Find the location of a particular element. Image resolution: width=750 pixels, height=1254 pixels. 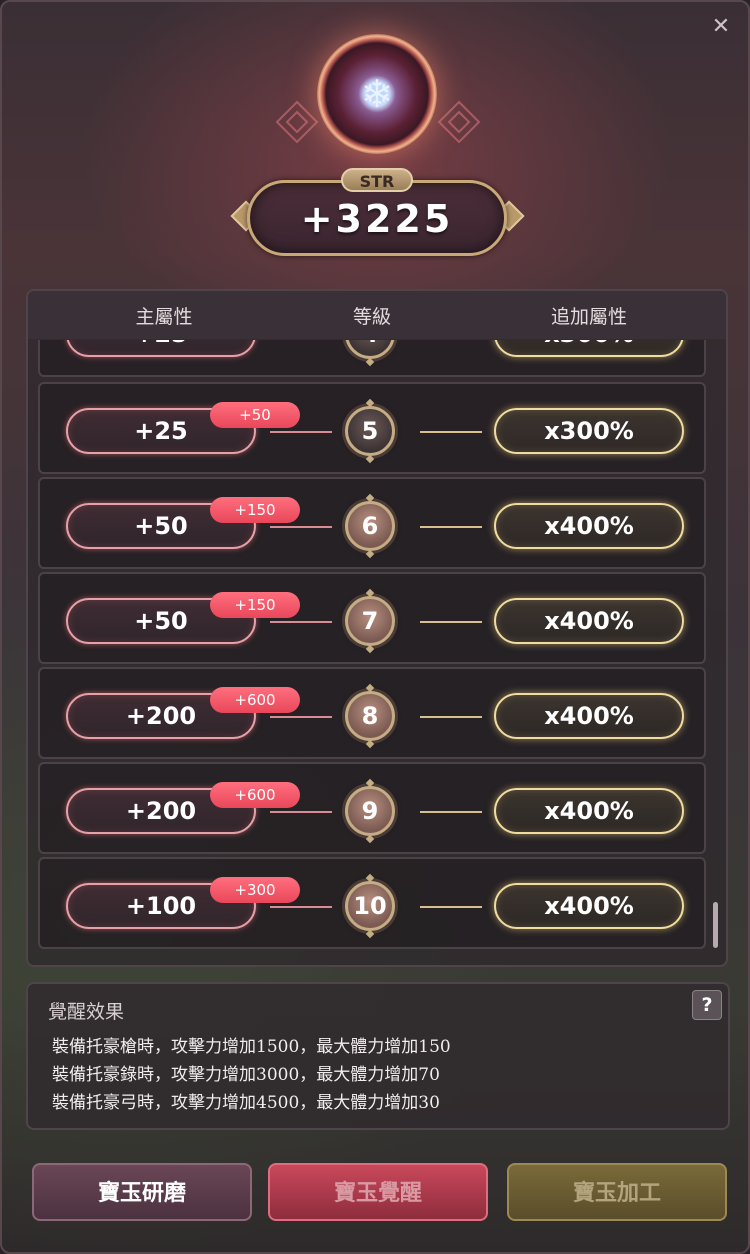

effect-line: 裝備托豪弓時，攻擊力增加4500，最大體力增加30 is located at coordinates (246, 1103).